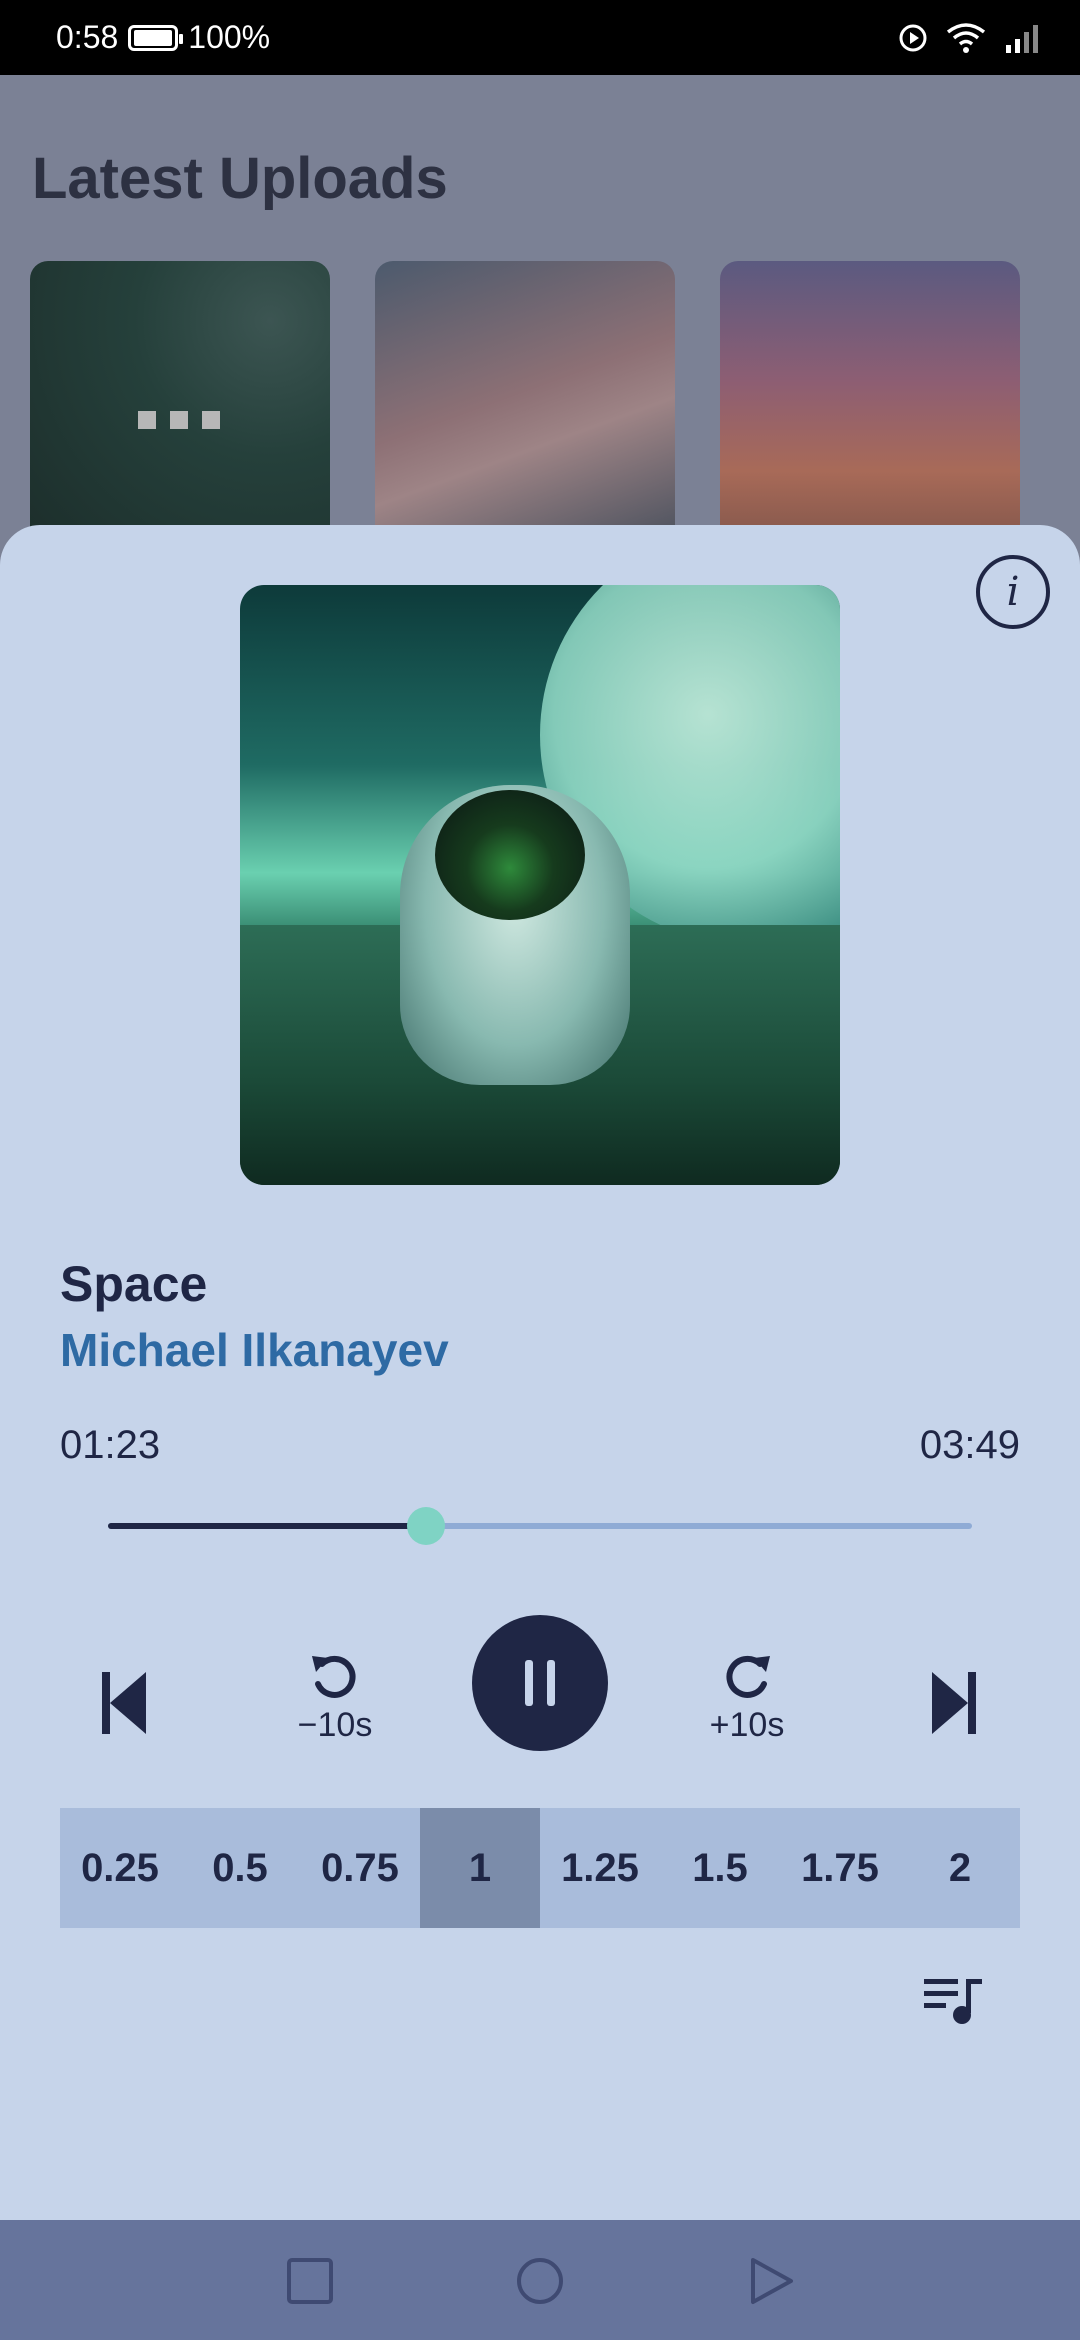  What do you see at coordinates (134, 1284) in the screenshot?
I see `song-title: Space` at bounding box center [134, 1284].